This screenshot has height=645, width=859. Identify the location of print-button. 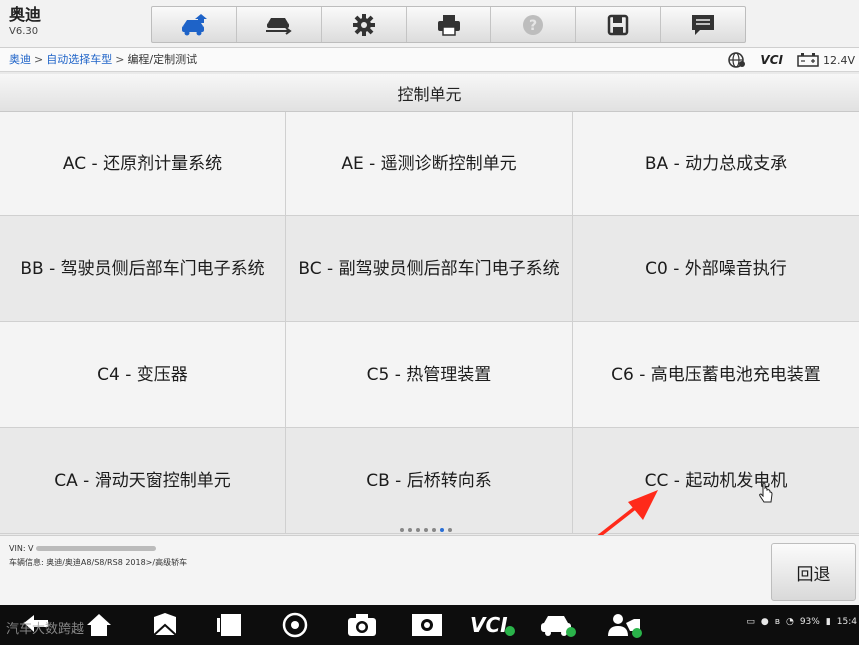
(449, 24).